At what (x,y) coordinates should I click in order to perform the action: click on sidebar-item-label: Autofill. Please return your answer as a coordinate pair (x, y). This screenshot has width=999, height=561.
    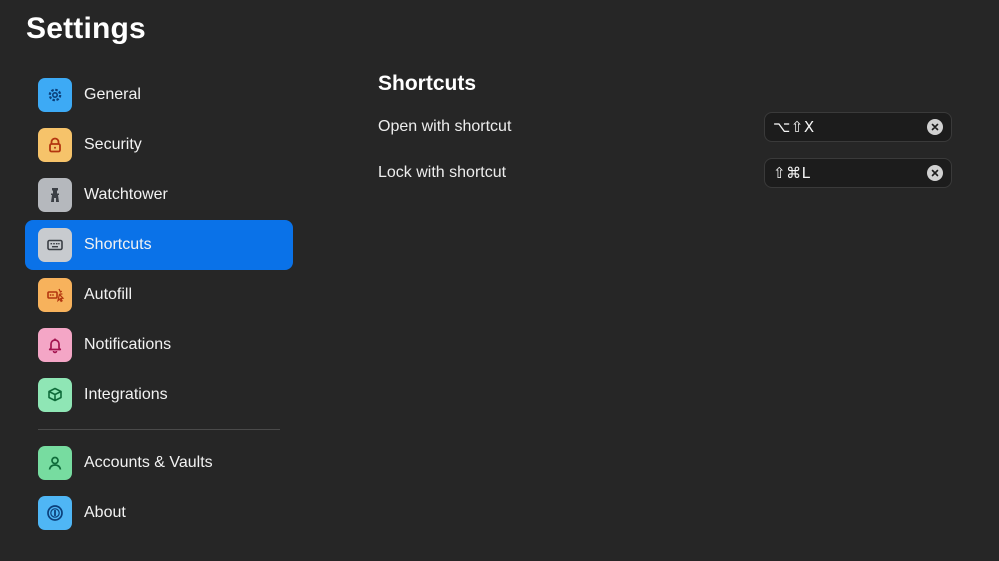
    Looking at the image, I should click on (108, 294).